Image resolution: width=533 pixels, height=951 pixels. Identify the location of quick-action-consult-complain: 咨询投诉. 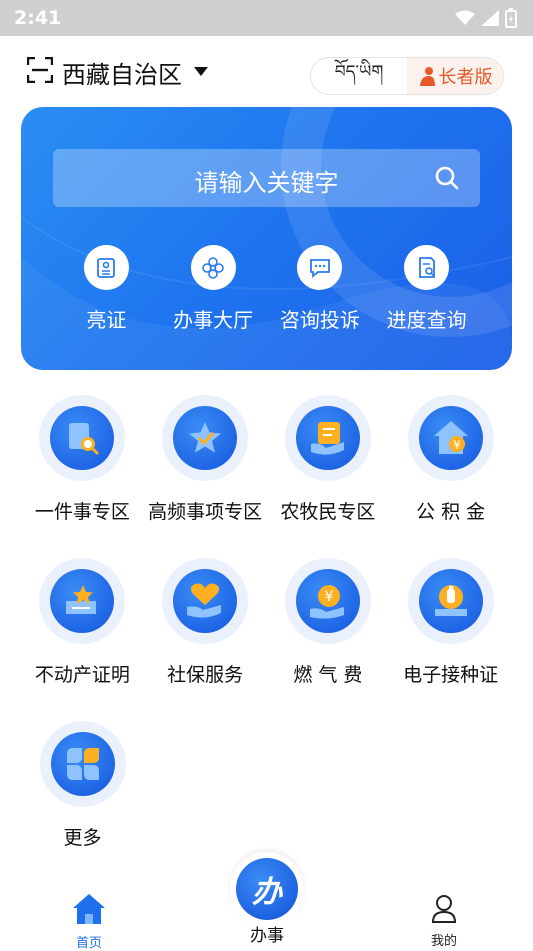
(320, 295).